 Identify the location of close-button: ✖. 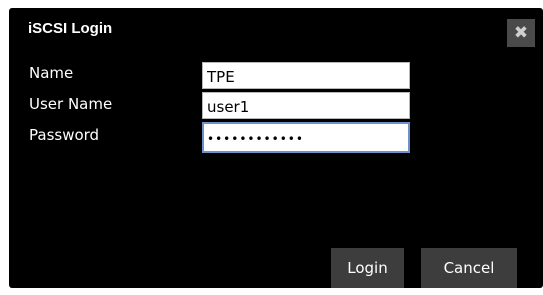
(521, 33).